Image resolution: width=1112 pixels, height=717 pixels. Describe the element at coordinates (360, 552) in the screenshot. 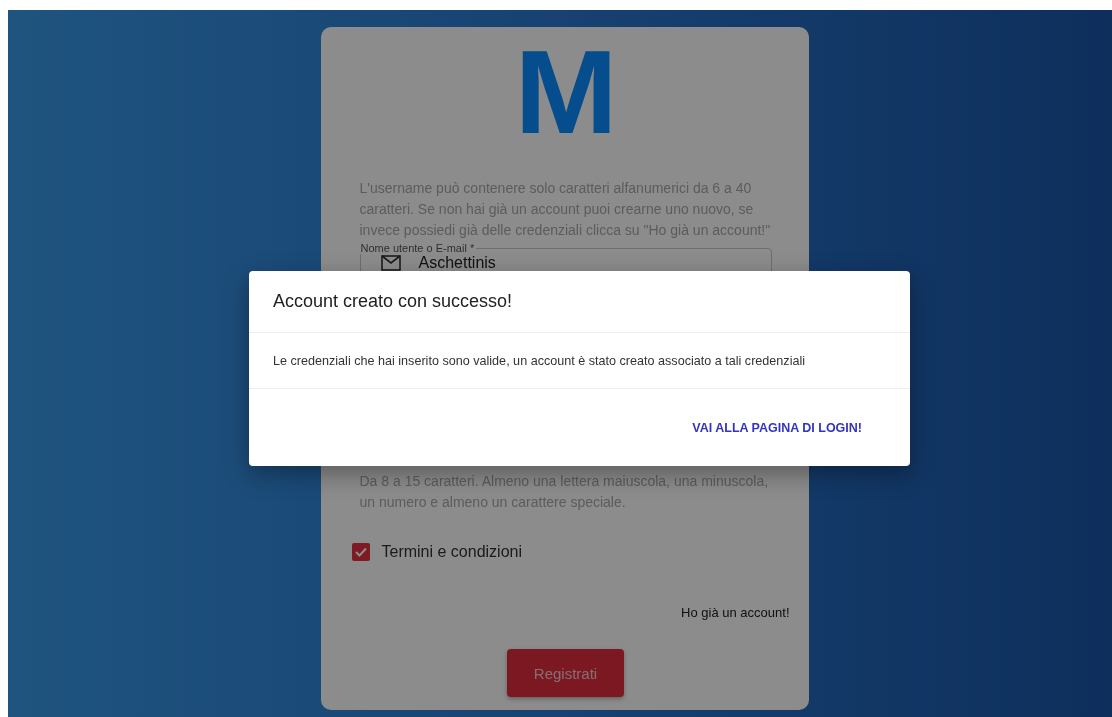

I see `terms-checkbox` at that location.